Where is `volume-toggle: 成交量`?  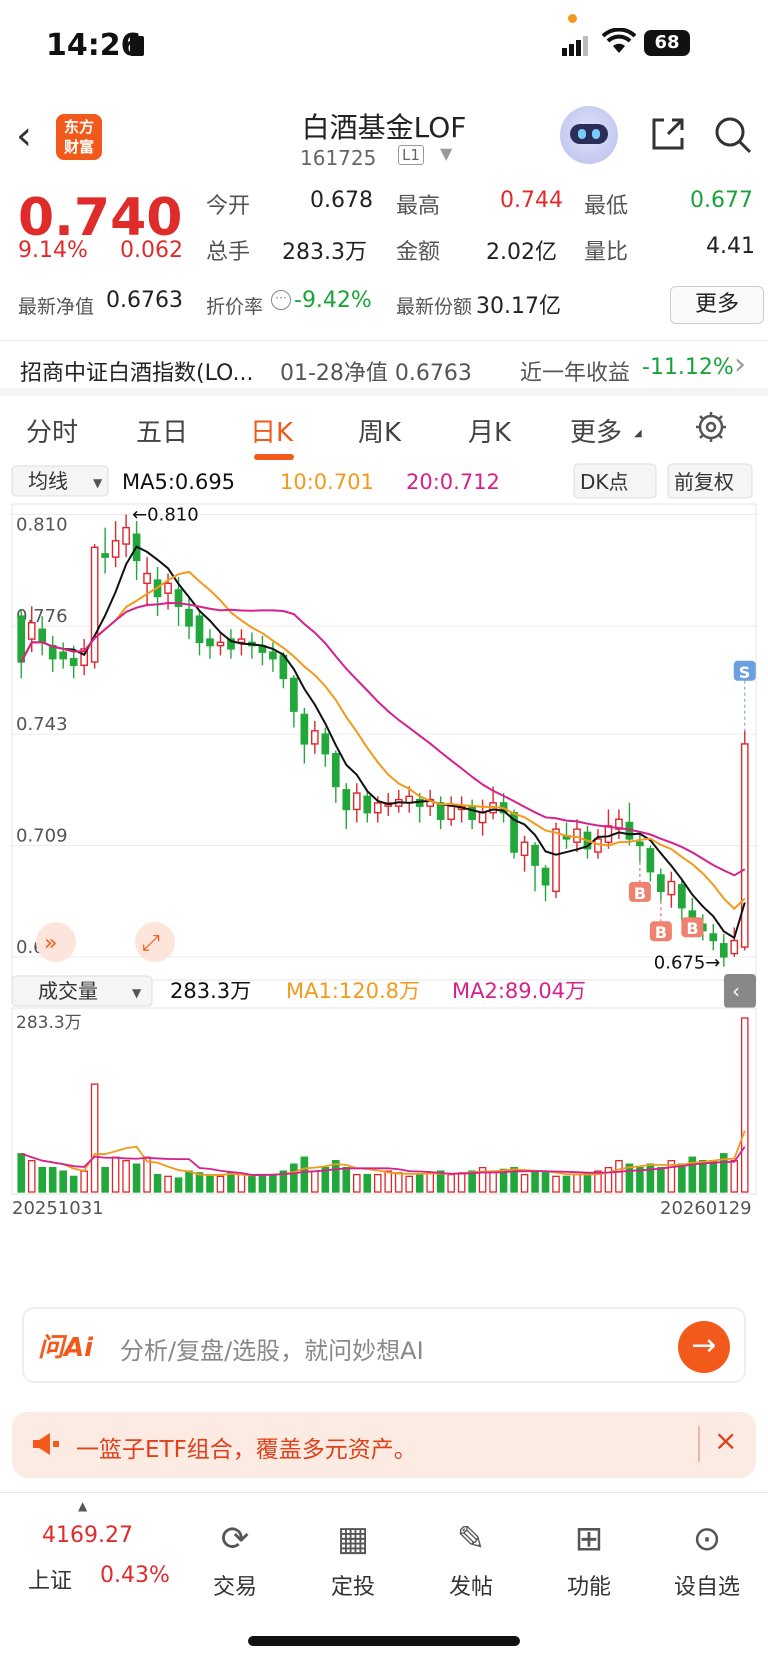 volume-toggle: 成交量 is located at coordinates (68, 991).